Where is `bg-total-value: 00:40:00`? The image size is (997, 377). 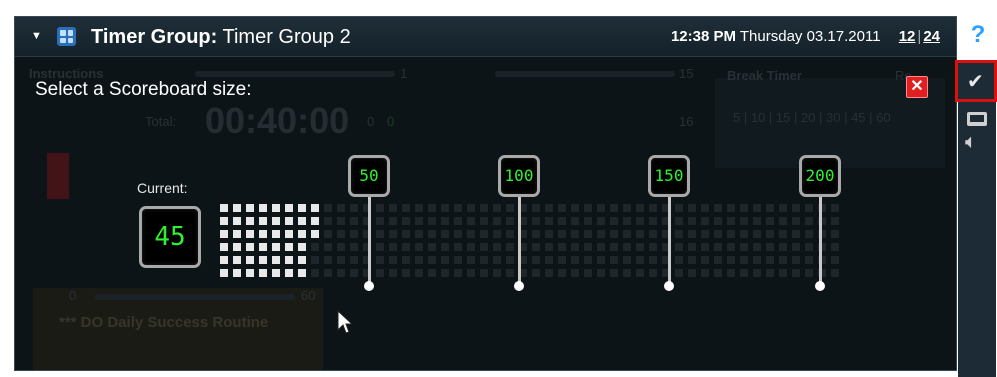 bg-total-value: 00:40:00 is located at coordinates (277, 120).